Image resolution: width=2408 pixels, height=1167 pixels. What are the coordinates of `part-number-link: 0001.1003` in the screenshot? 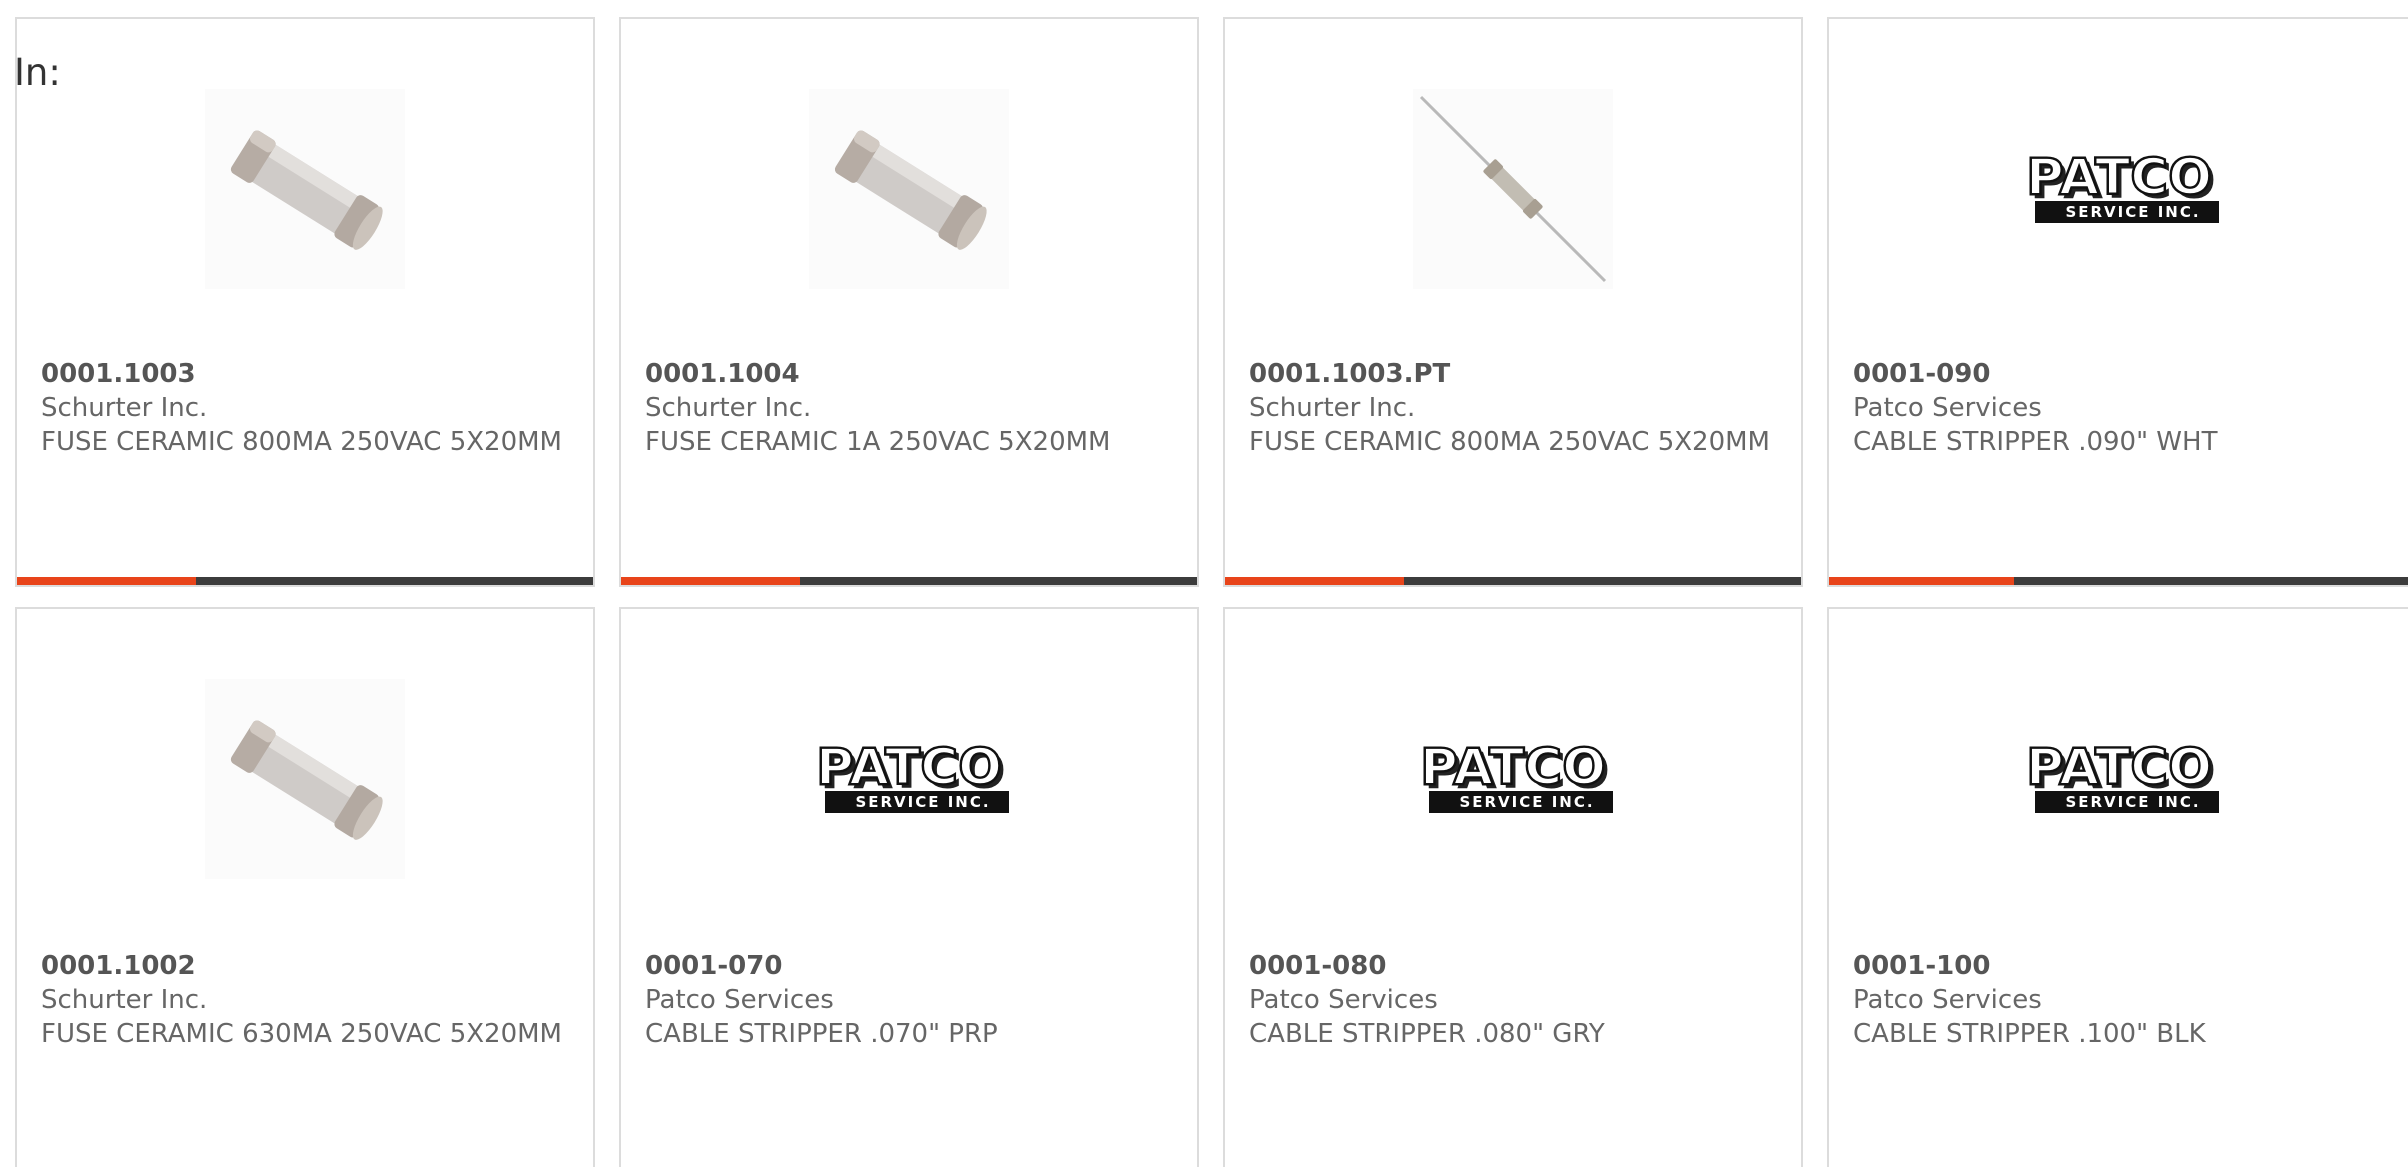 It's located at (307, 374).